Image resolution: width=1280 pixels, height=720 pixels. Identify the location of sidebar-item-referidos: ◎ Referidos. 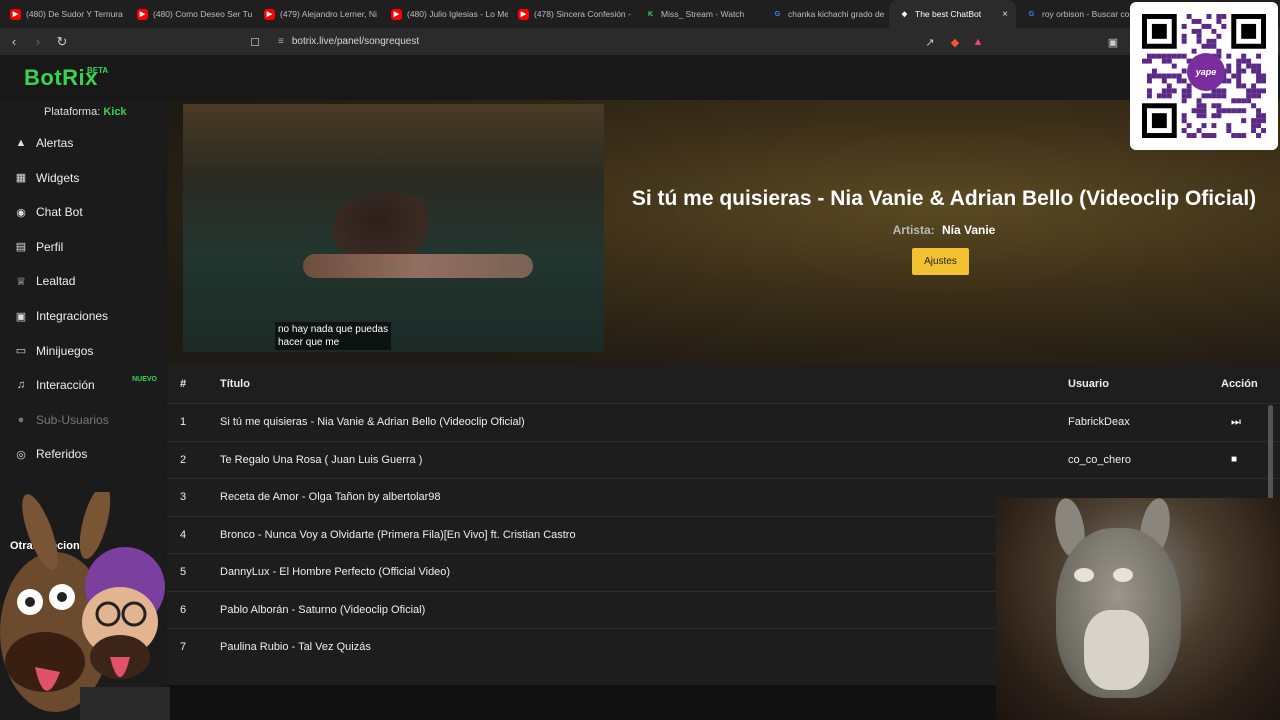
(83, 454).